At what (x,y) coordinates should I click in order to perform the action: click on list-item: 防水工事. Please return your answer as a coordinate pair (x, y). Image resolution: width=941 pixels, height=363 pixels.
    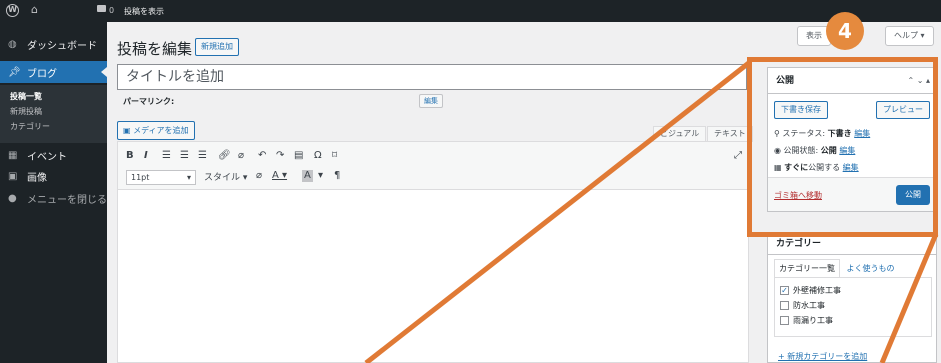
    Looking at the image, I should click on (802, 305).